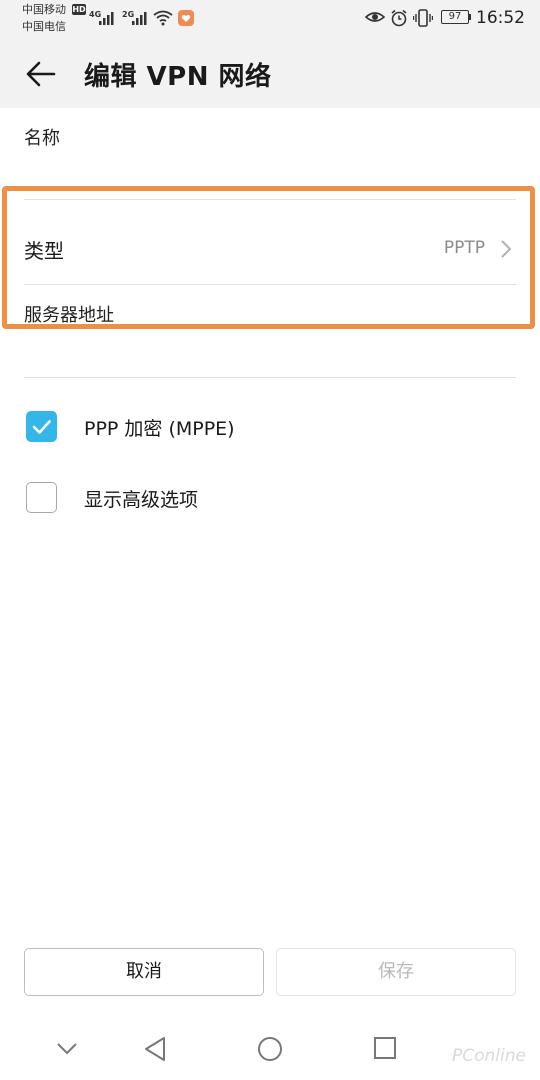 This screenshot has height=1080, width=540. Describe the element at coordinates (399, 18) in the screenshot. I see `alarm-icon` at that location.